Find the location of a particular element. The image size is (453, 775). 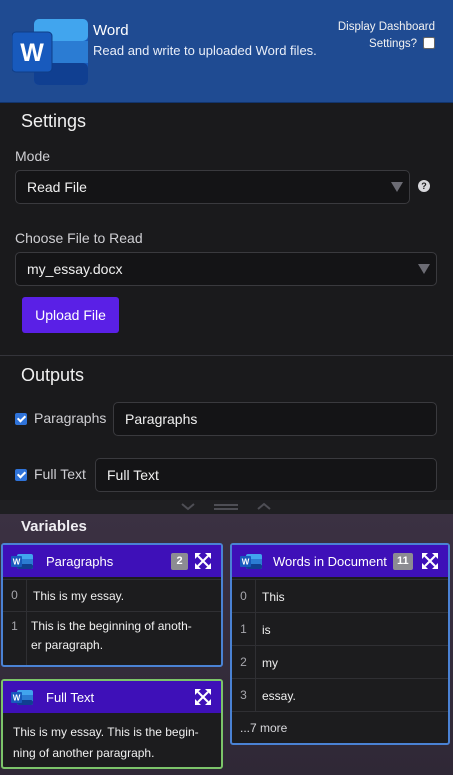

panel-resize-handle is located at coordinates (226, 507).